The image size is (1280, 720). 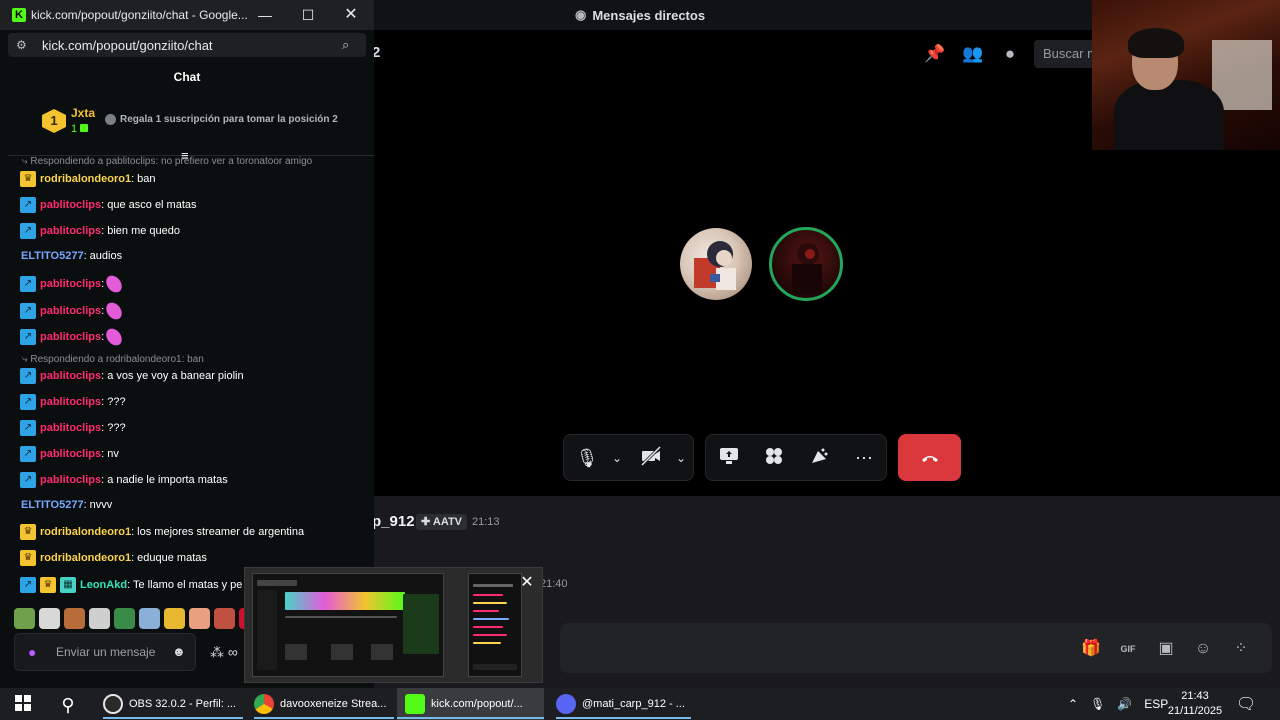 I want to click on voice-icon: ●, so click(x=32, y=652).